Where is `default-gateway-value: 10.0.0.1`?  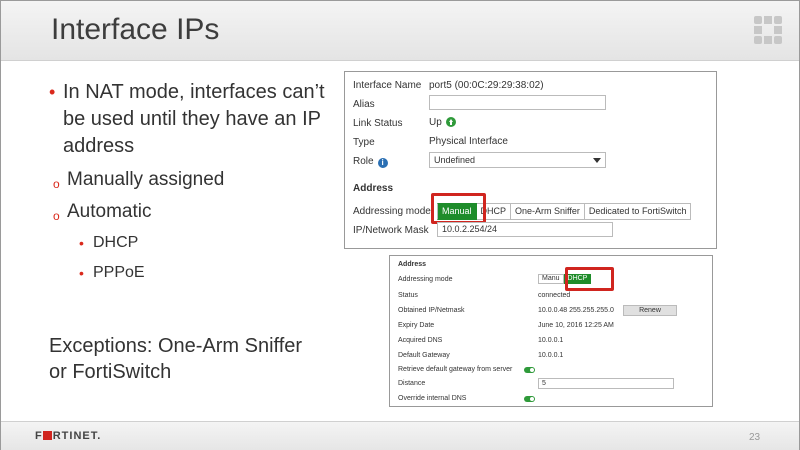 default-gateway-value: 10.0.0.1 is located at coordinates (551, 355).